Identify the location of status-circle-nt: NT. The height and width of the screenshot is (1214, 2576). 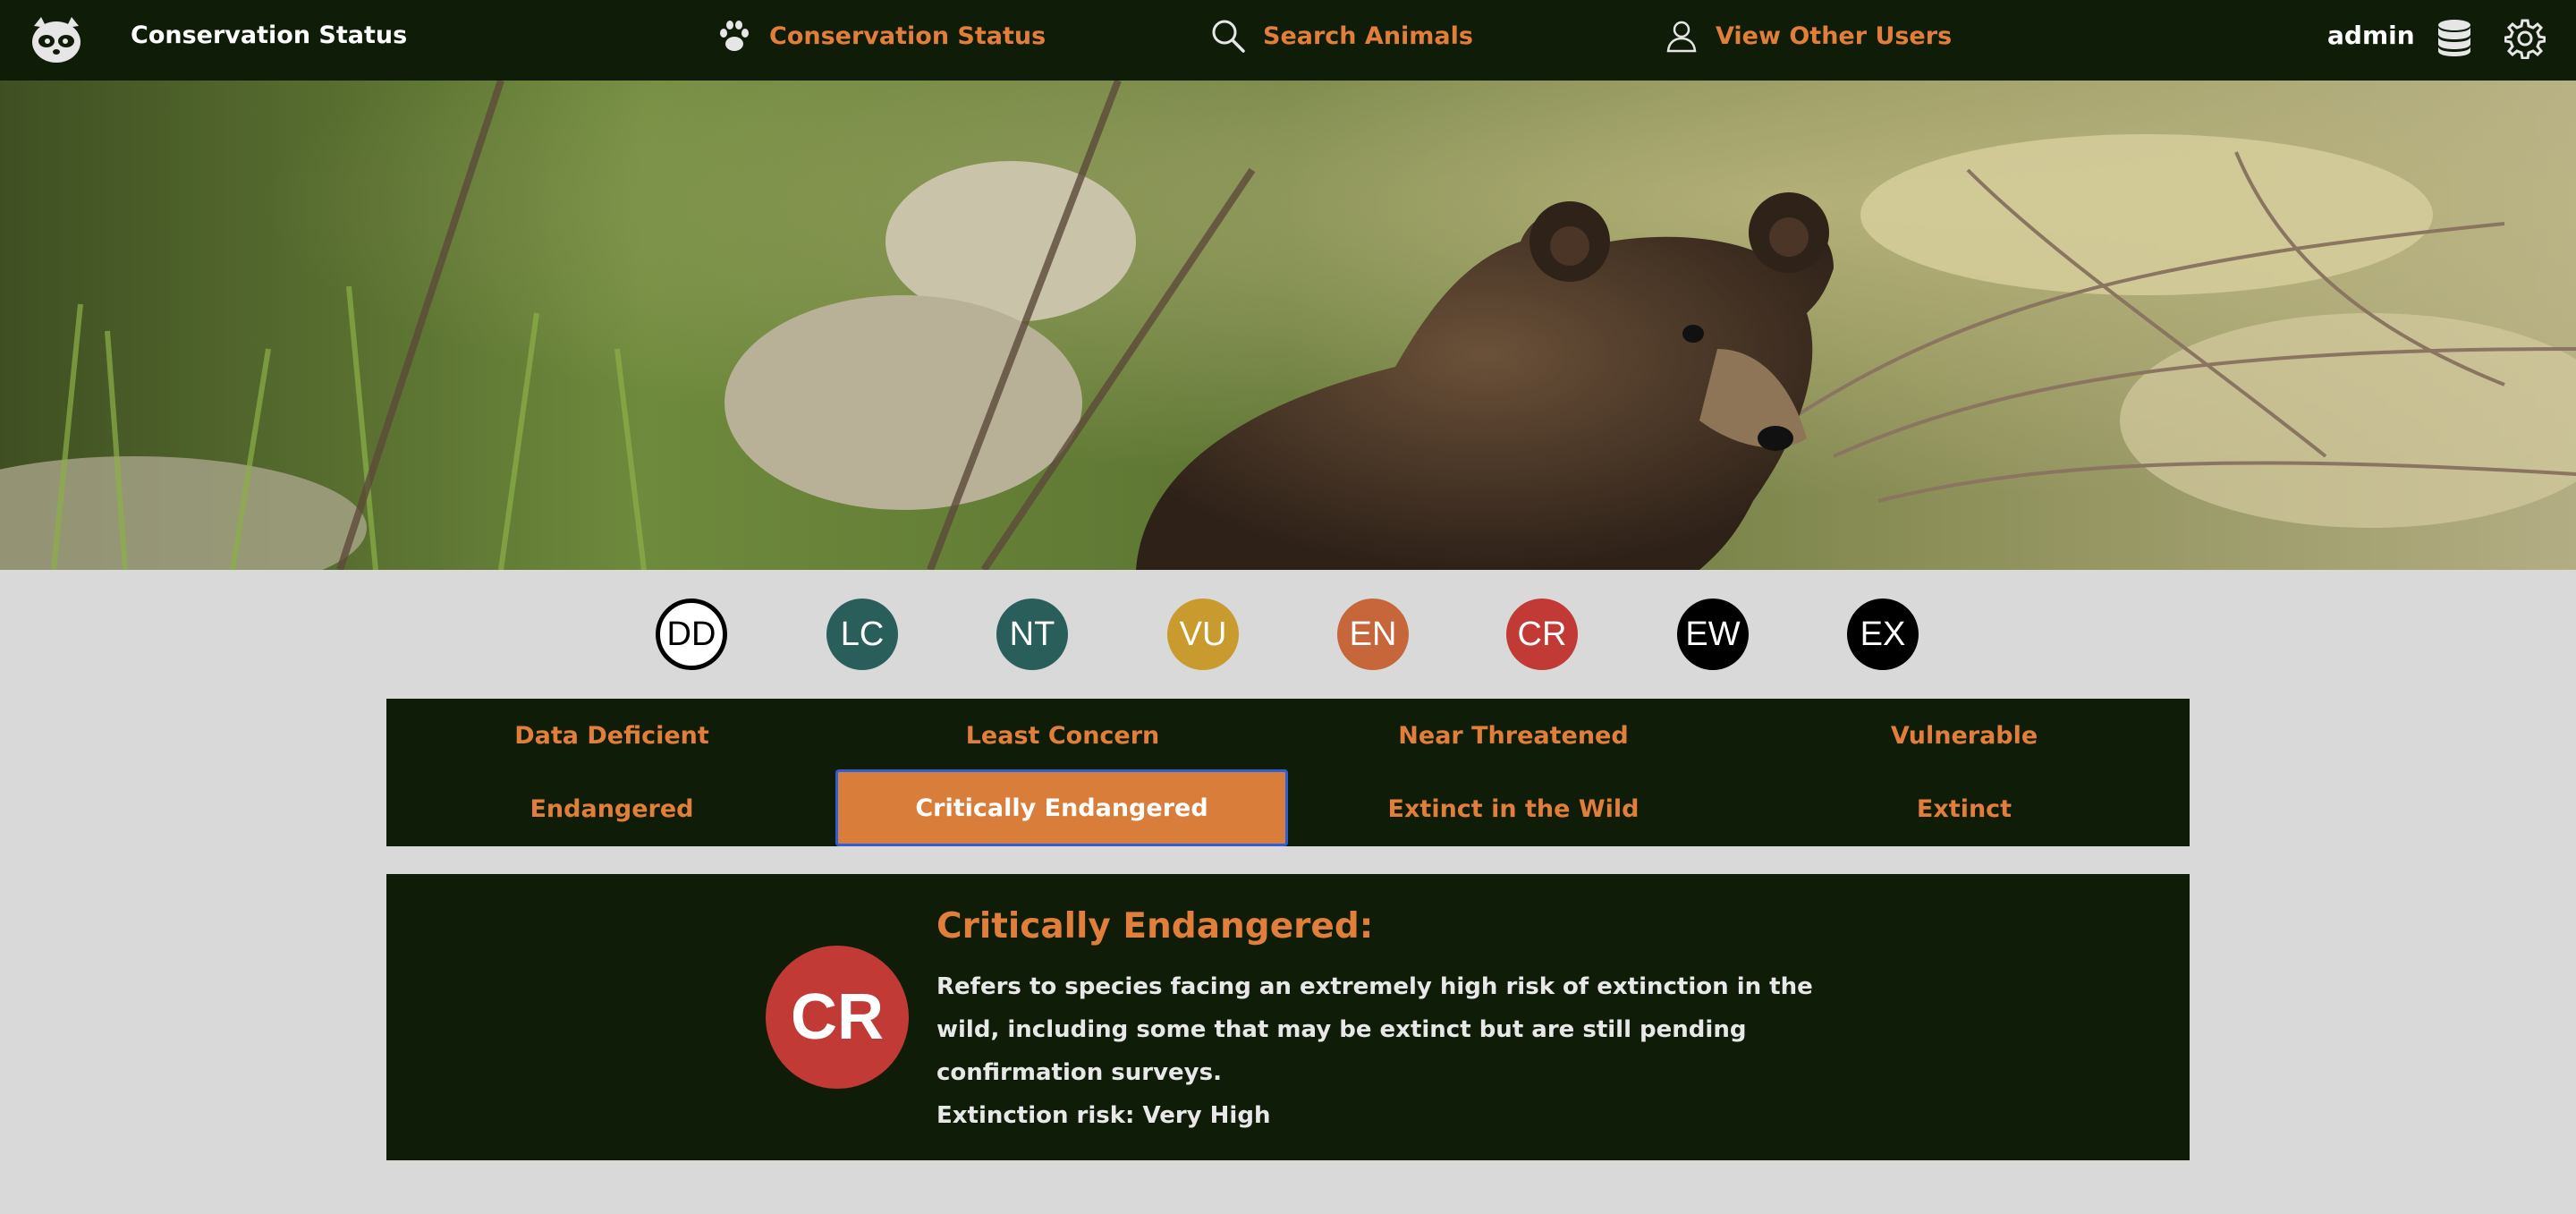
(1032, 634).